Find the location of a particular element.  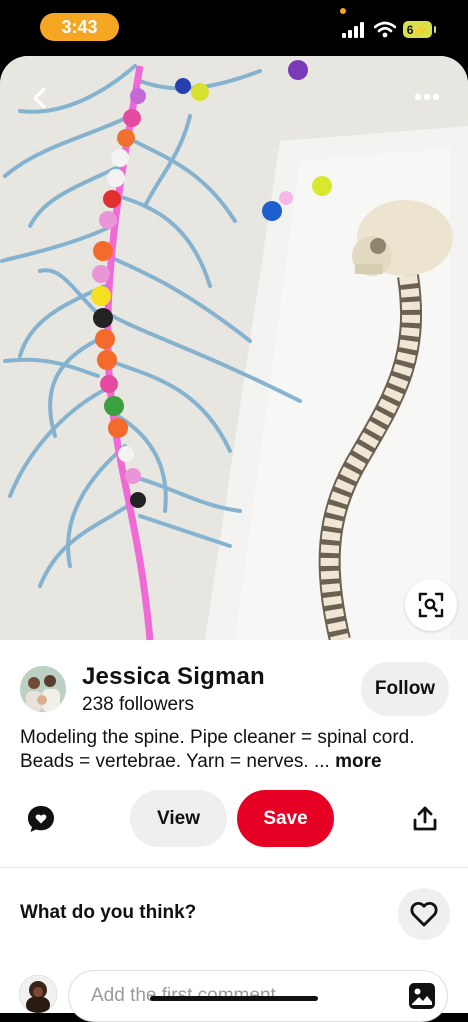

creator-avatar is located at coordinates (43, 689).